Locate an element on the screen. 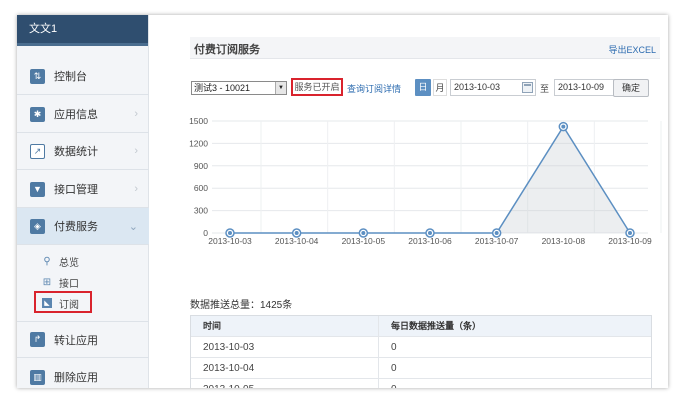 The height and width of the screenshot is (403, 683). sidebar-item-statistics: ↗ 数据统计 › is located at coordinates (83, 151).